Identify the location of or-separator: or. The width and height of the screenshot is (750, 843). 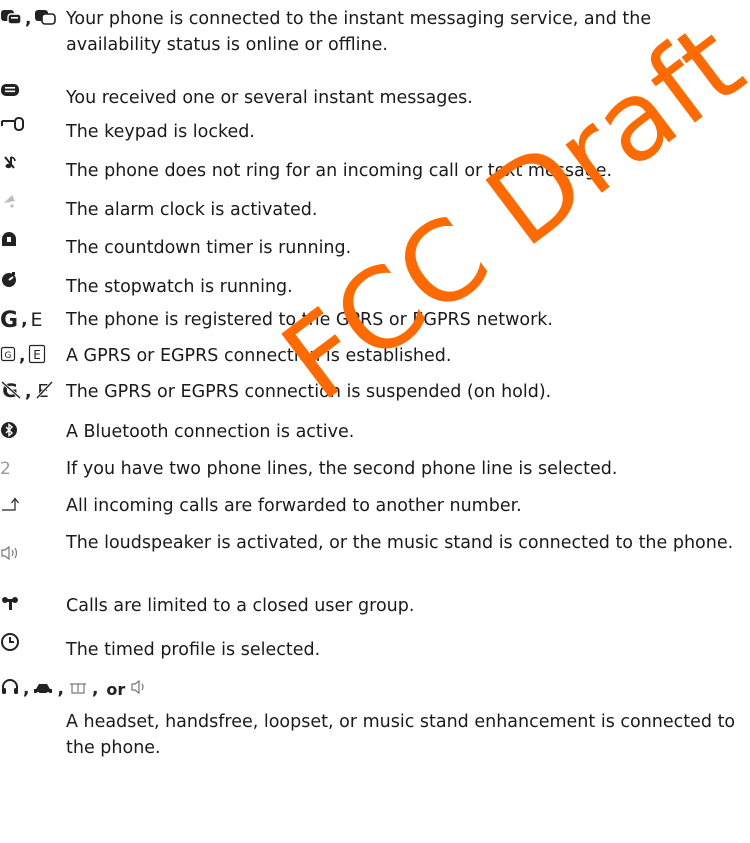
(116, 689).